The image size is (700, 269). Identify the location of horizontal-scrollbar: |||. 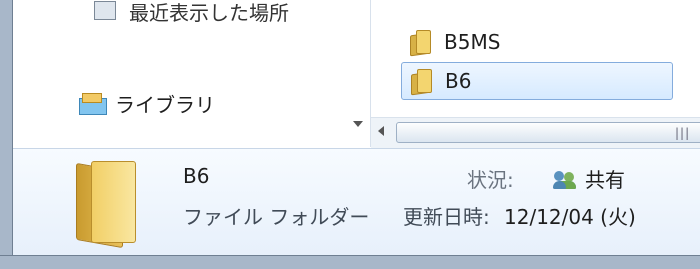
(535, 132).